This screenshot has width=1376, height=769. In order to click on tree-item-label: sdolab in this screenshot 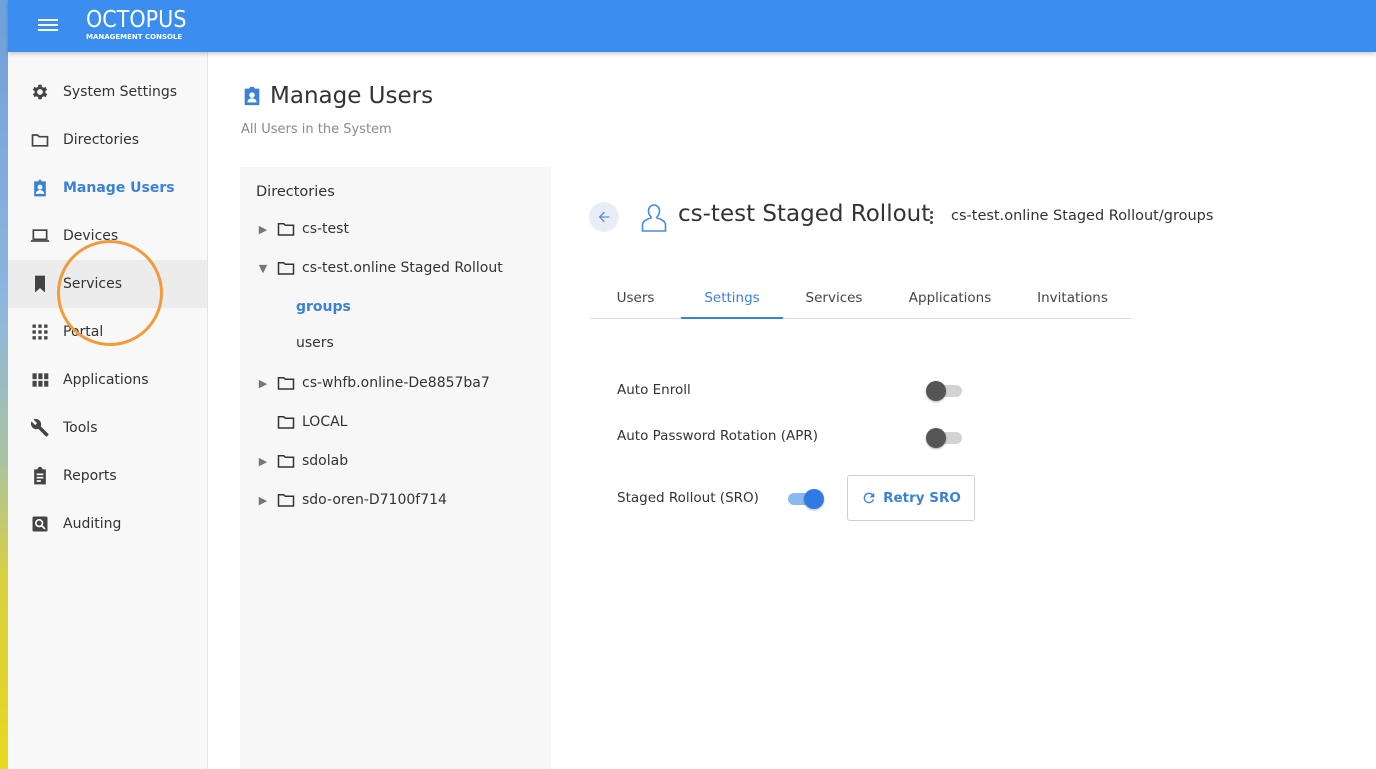, I will do `click(325, 461)`.